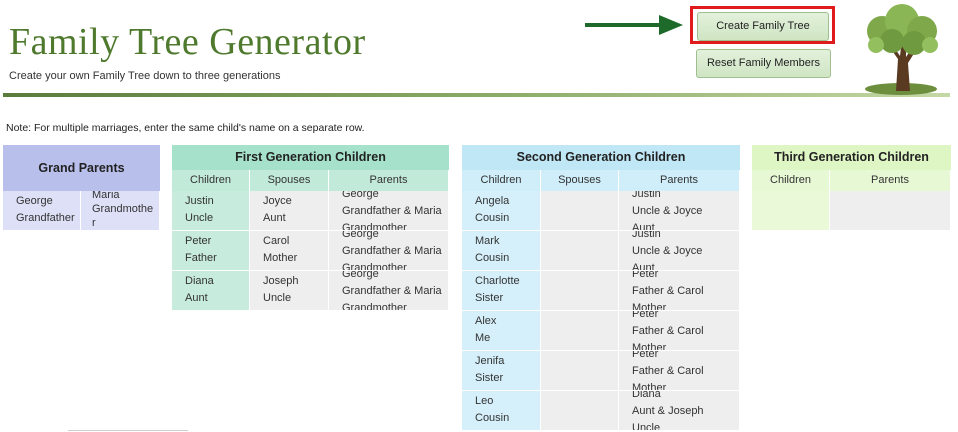 The image size is (958, 432). I want to click on arrow-right-icon, so click(634, 25).